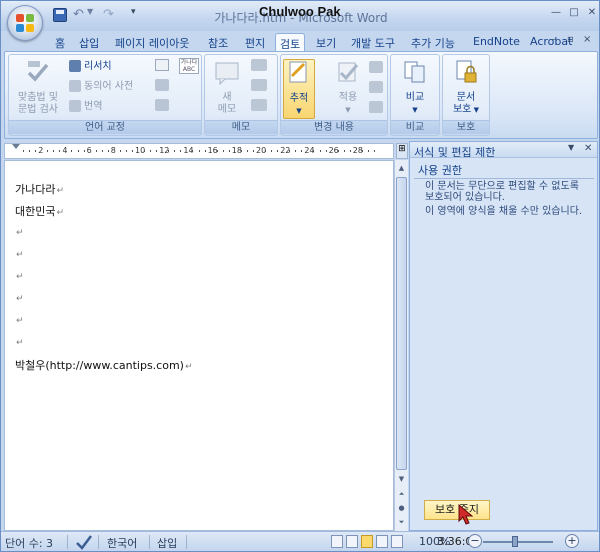 The width and height of the screenshot is (600, 552). What do you see at coordinates (138, 14) in the screenshot?
I see `customize-qat-icon: ▾` at bounding box center [138, 14].